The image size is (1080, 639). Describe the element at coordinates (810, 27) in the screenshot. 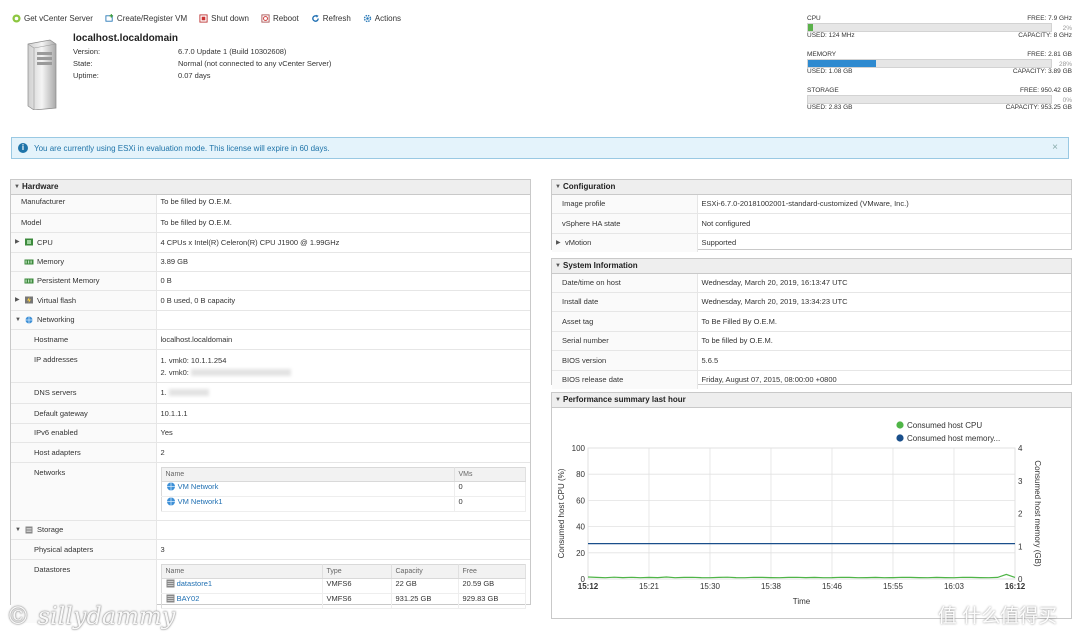

I see `cpu-bar-fill` at that location.